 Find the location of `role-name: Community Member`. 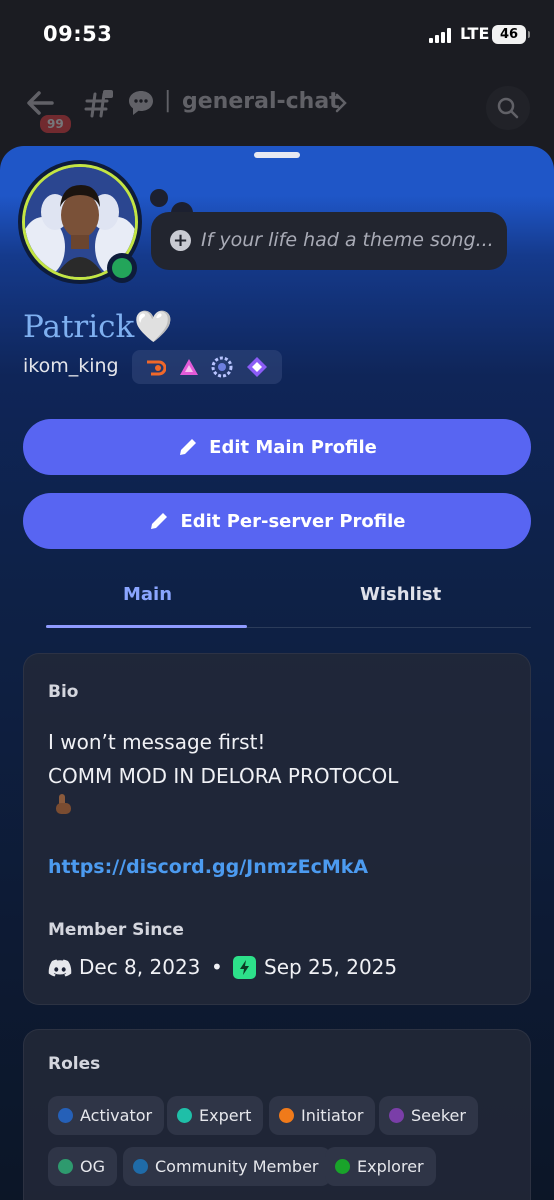

role-name: Community Member is located at coordinates (237, 1166).